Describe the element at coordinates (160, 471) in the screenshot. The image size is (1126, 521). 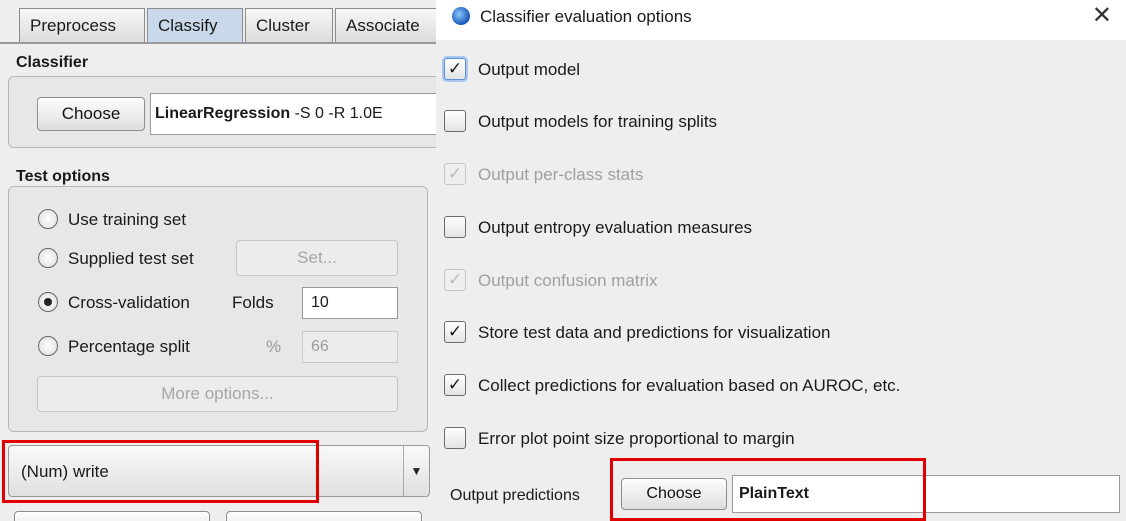
I see `annotation-highlight-class-attribute` at that location.